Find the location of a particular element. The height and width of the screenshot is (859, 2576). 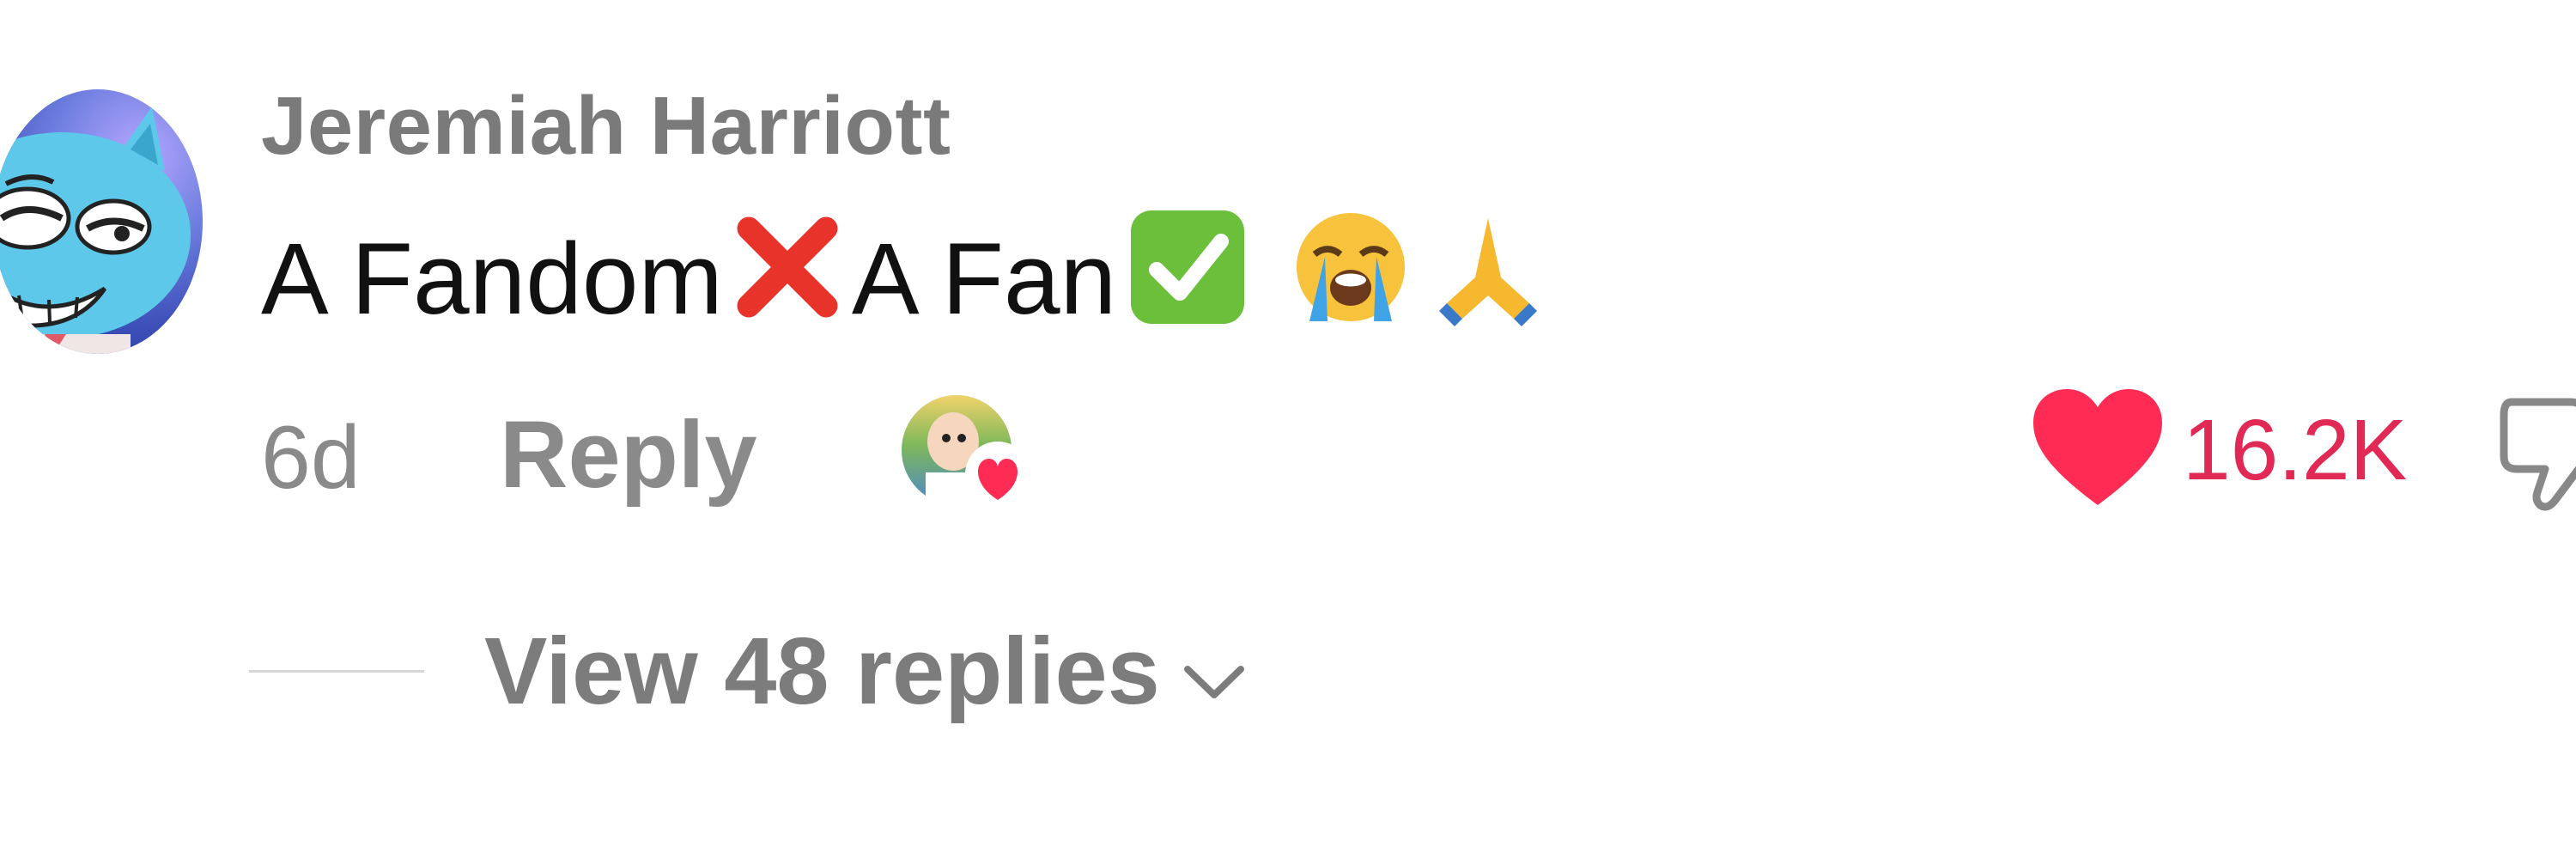

comment-text-part1: A Fandom is located at coordinates (492, 279).